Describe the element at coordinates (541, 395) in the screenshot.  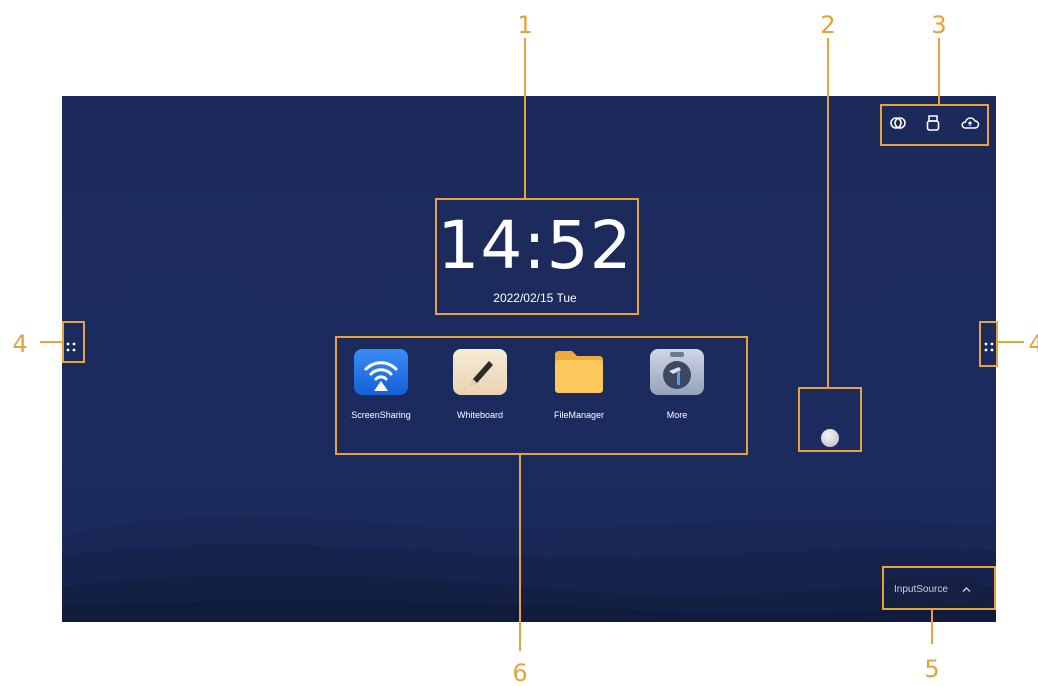
I see `callout-box-apps` at that location.